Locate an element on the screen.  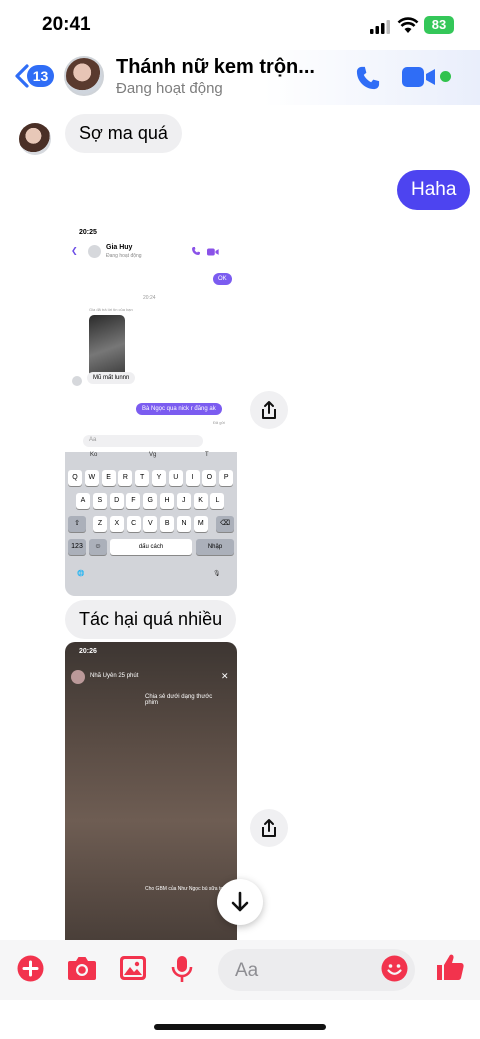
message-composer: Aa is located at coordinates (240, 970).